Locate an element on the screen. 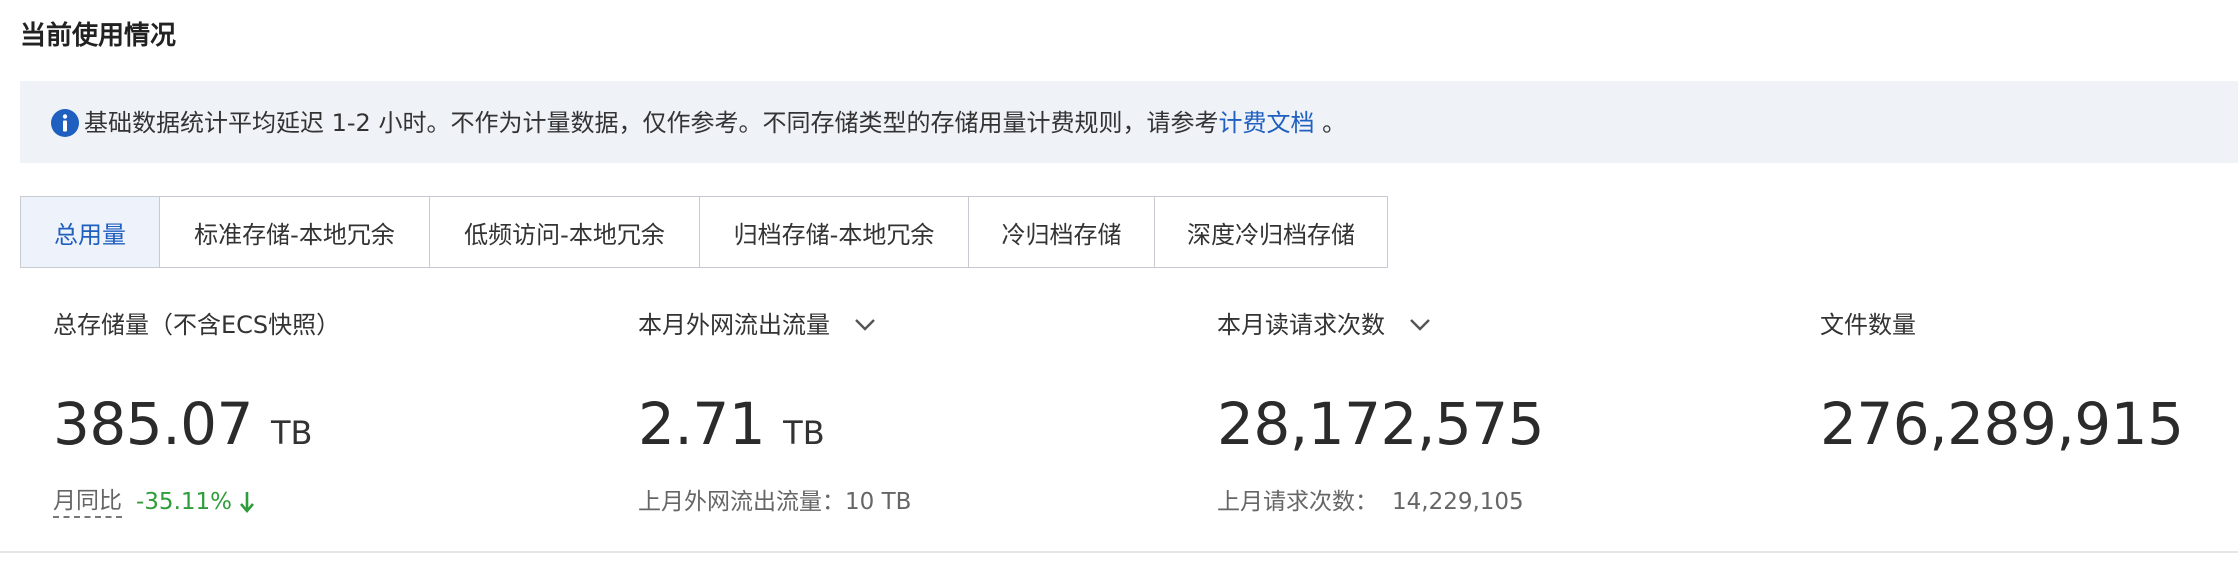 The height and width of the screenshot is (572, 2238). egress-prev-label: 上月外网流出流量： is located at coordinates (741, 502).